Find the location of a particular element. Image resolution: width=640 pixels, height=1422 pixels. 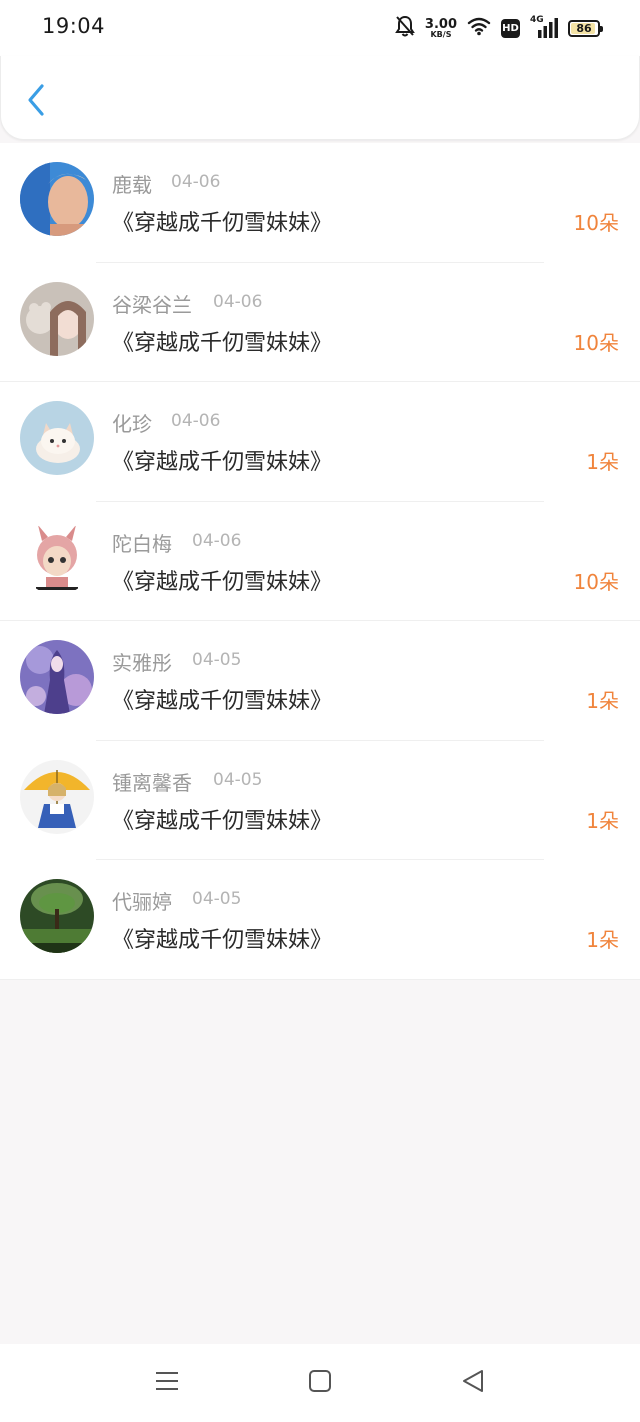

list-item: 实雅彤 04-05 《穿越成千仞雪妹妹》 1朵 is located at coordinates (320, 681).